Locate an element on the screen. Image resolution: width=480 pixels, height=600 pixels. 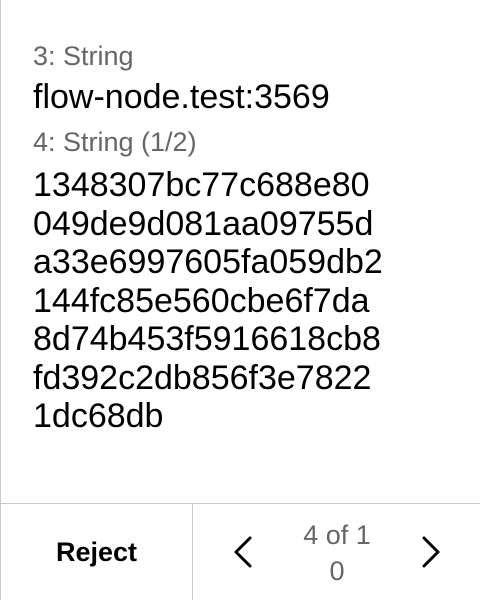
field-3: 3: String flow-node.test:3569 is located at coordinates (246, 77).